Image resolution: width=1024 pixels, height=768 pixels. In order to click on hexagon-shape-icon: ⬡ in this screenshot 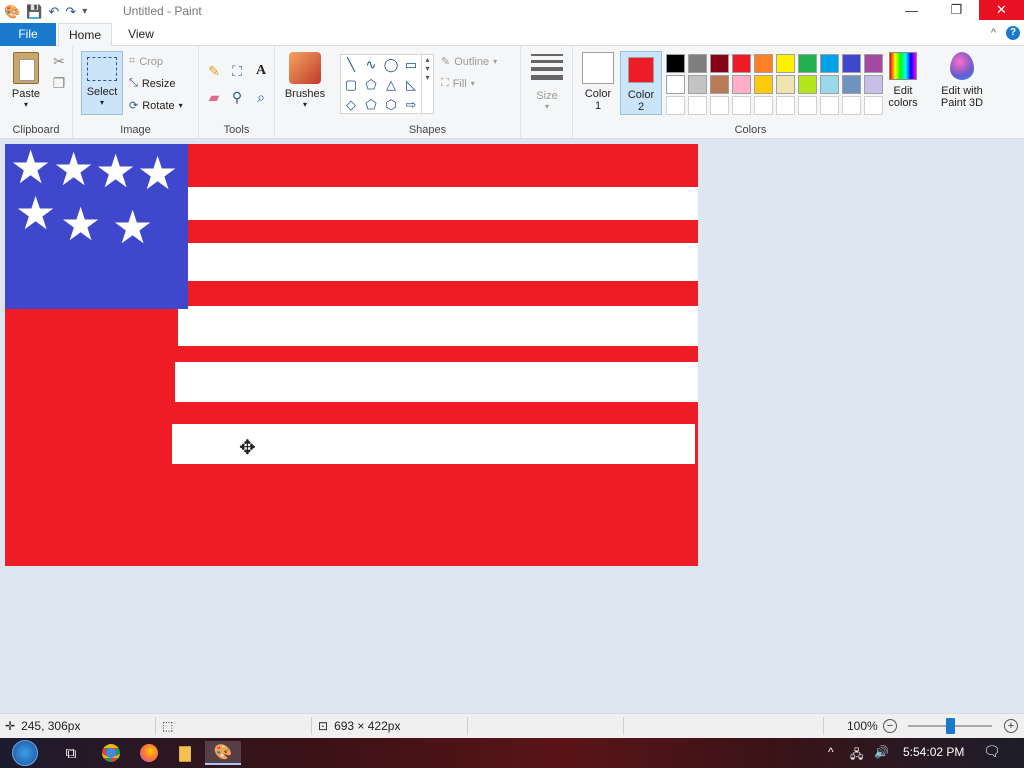, I will do `click(391, 105)`.